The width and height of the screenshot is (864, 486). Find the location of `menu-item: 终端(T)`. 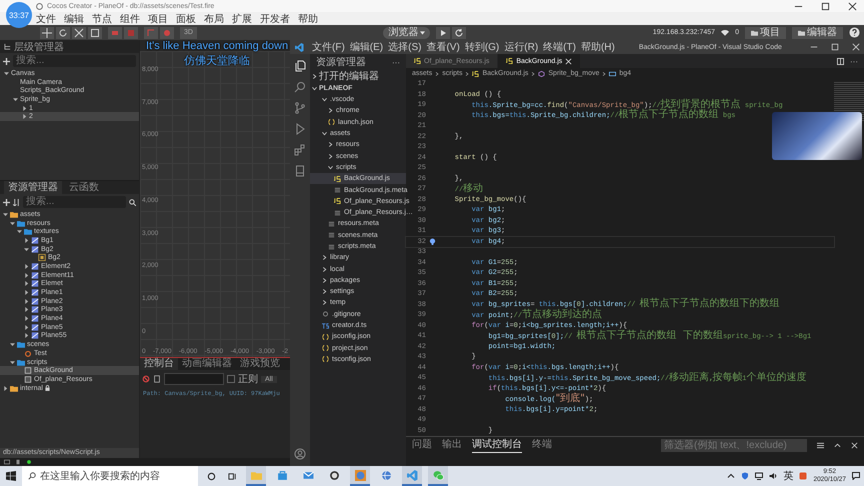

menu-item: 终端(T) is located at coordinates (559, 47).